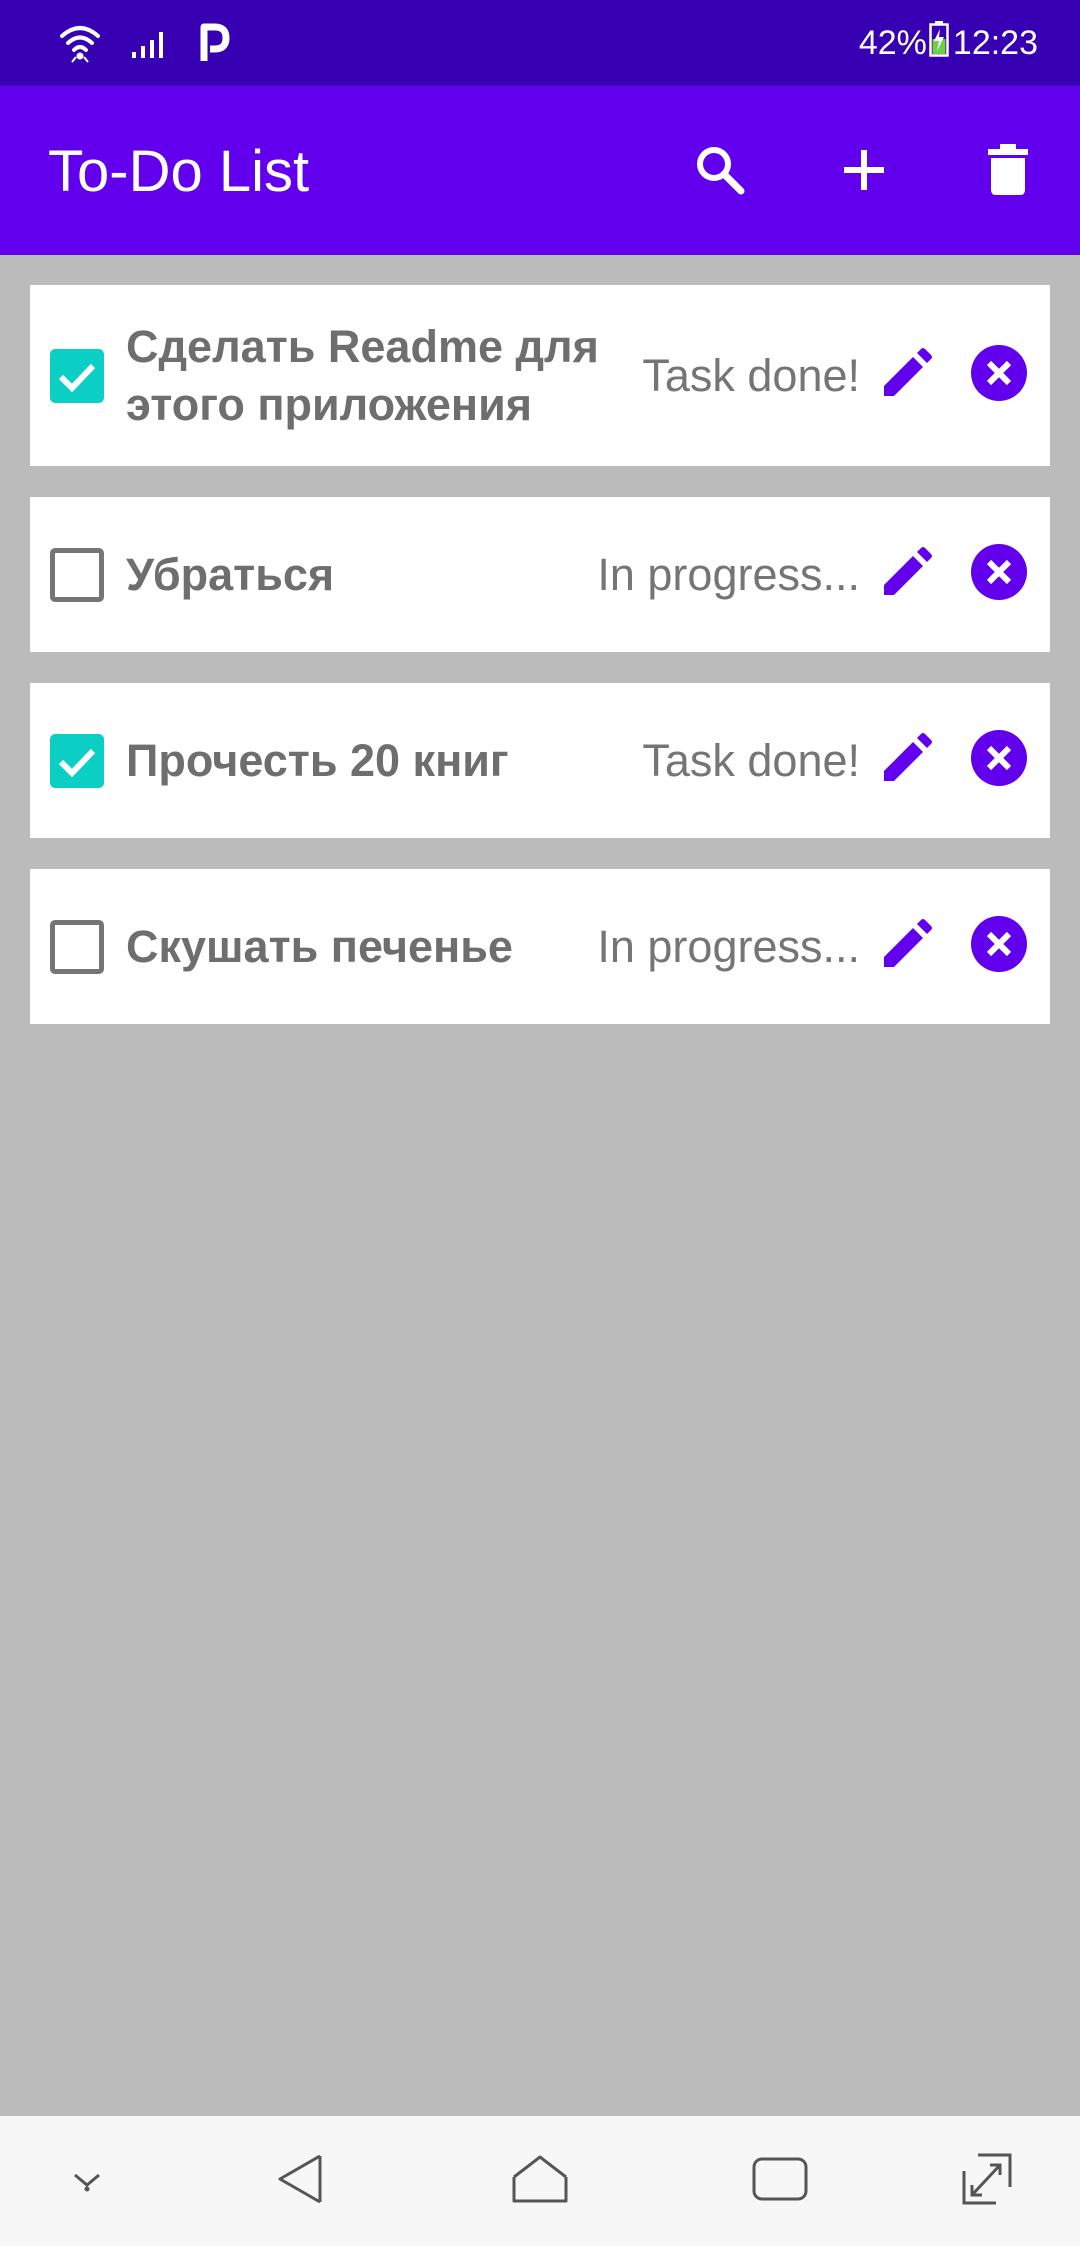 Image resolution: width=1080 pixels, height=2246 pixels. Describe the element at coordinates (540, 170) in the screenshot. I see `app-bar: To-Do List` at that location.